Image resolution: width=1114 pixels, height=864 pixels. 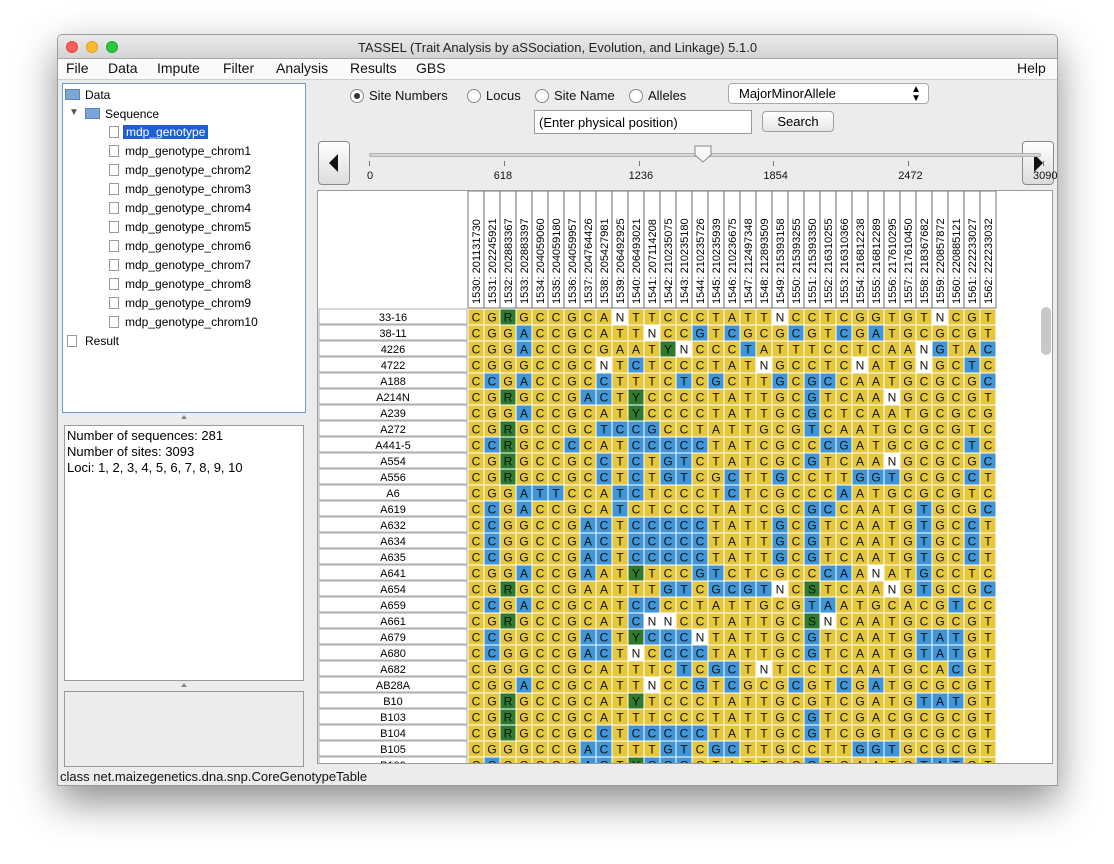 What do you see at coordinates (188, 265) in the screenshot?
I see `tree-item-mdp_genotype_chrom7: mdp_genotype_chrom7` at bounding box center [188, 265].